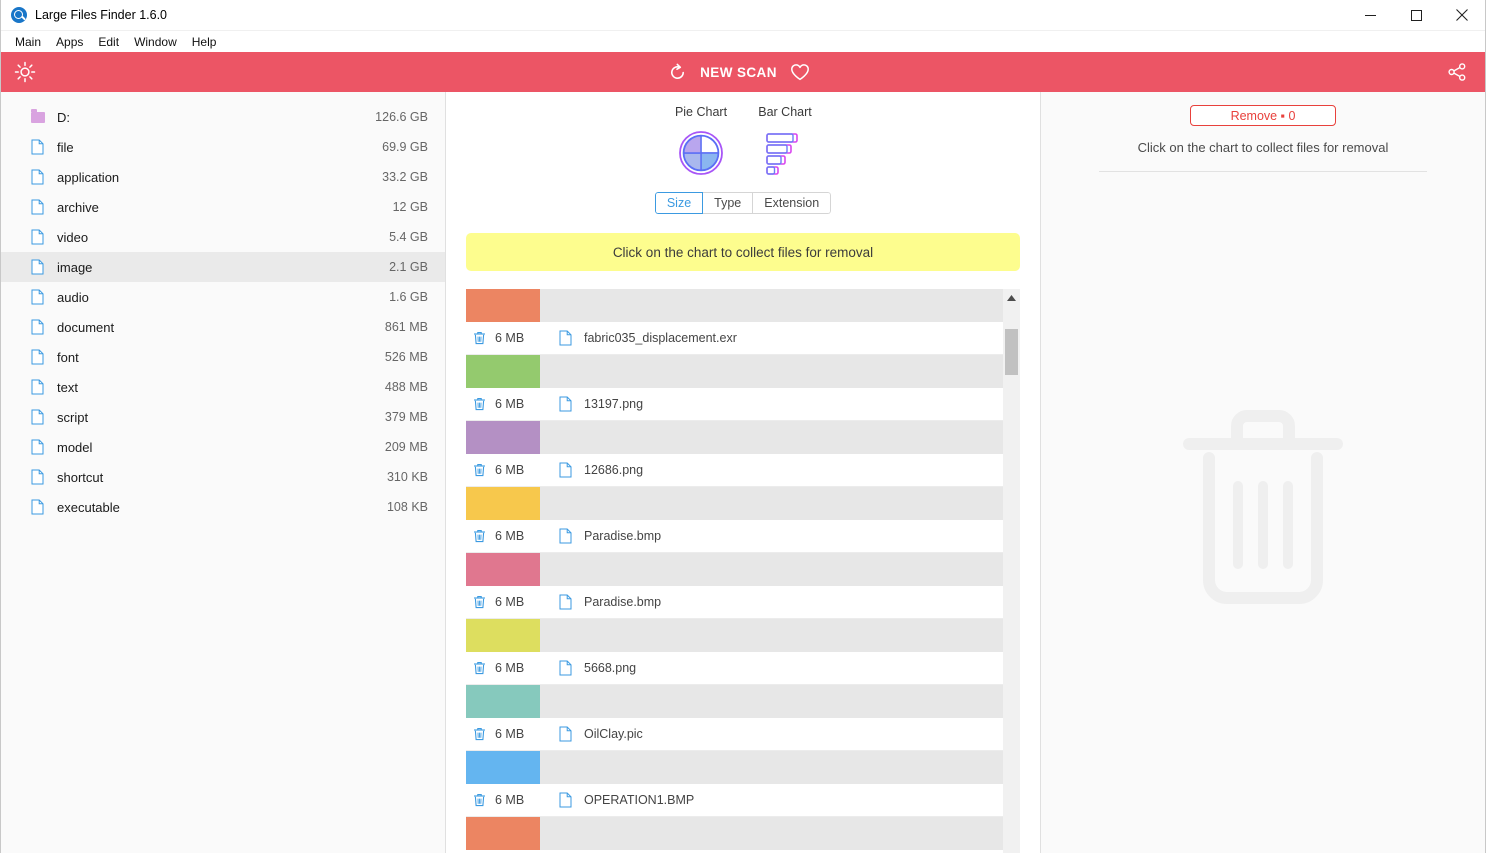 This screenshot has height=853, width=1486. I want to click on table-row: 6 MB 12686.png, so click(734, 470).